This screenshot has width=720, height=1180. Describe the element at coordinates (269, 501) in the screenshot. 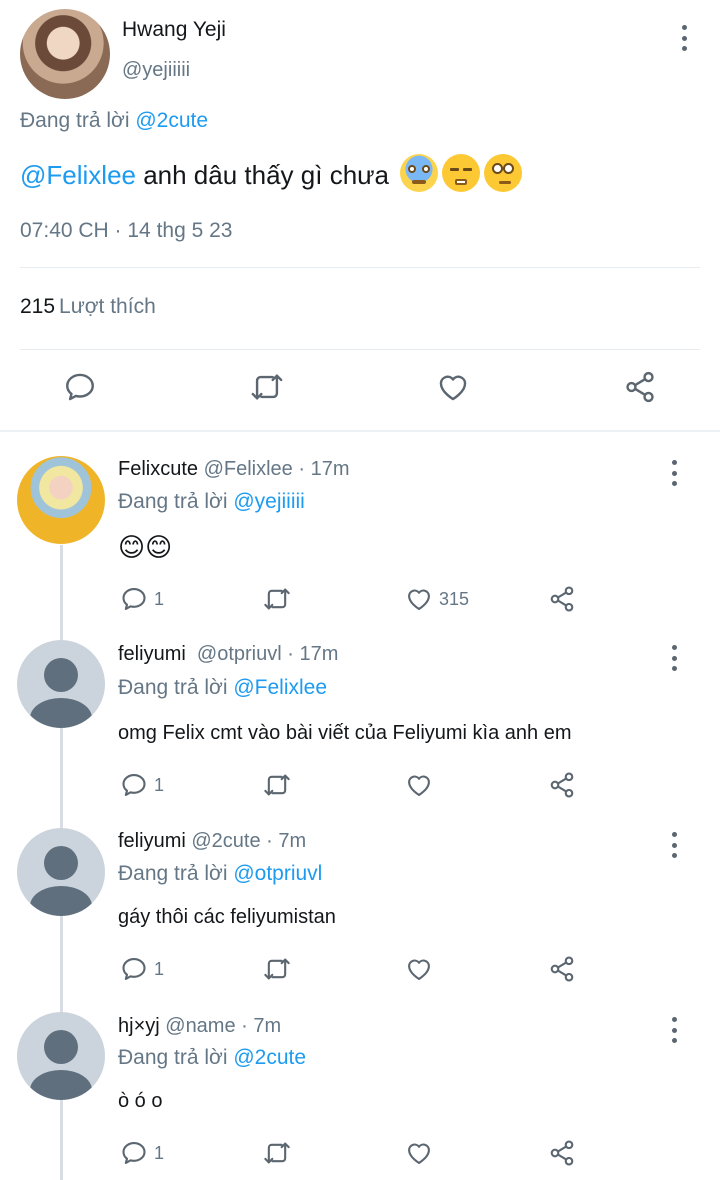

I see `replying-to-handle: @yejiiiii` at that location.